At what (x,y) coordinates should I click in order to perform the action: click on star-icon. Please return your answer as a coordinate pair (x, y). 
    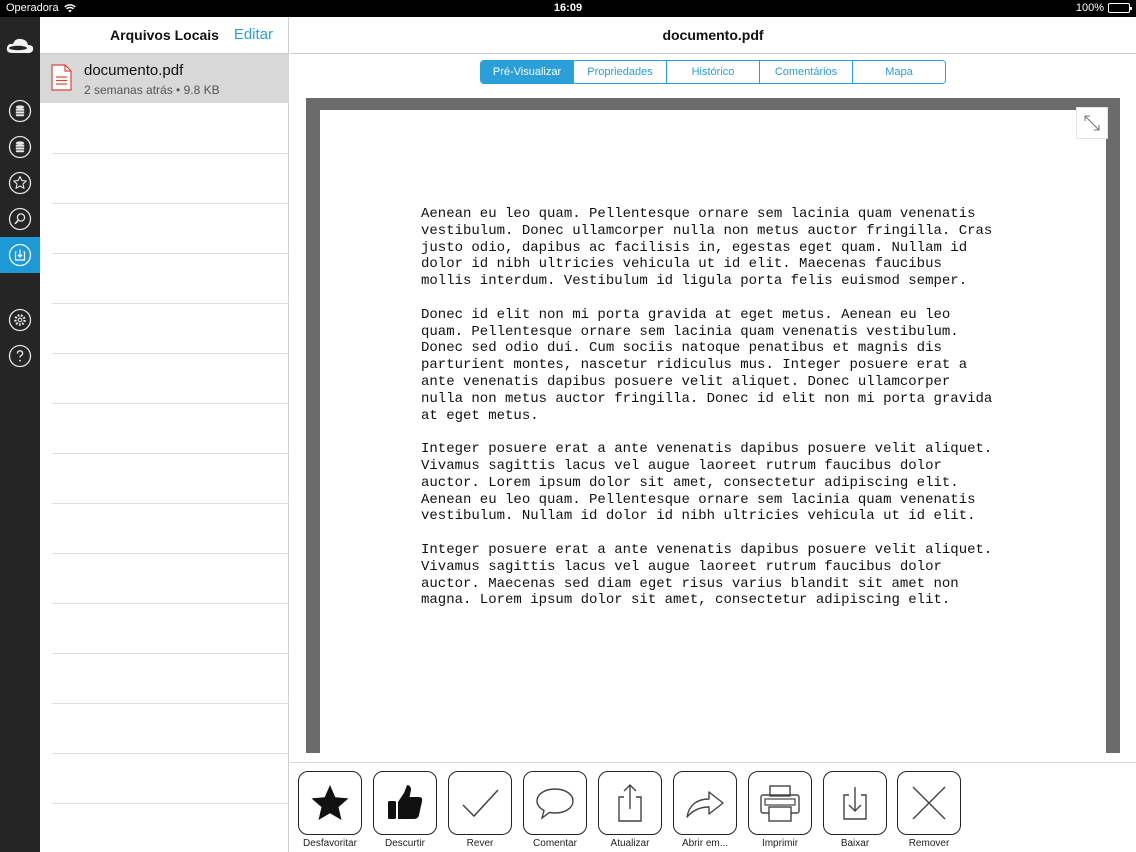
    Looking at the image, I should click on (20, 183).